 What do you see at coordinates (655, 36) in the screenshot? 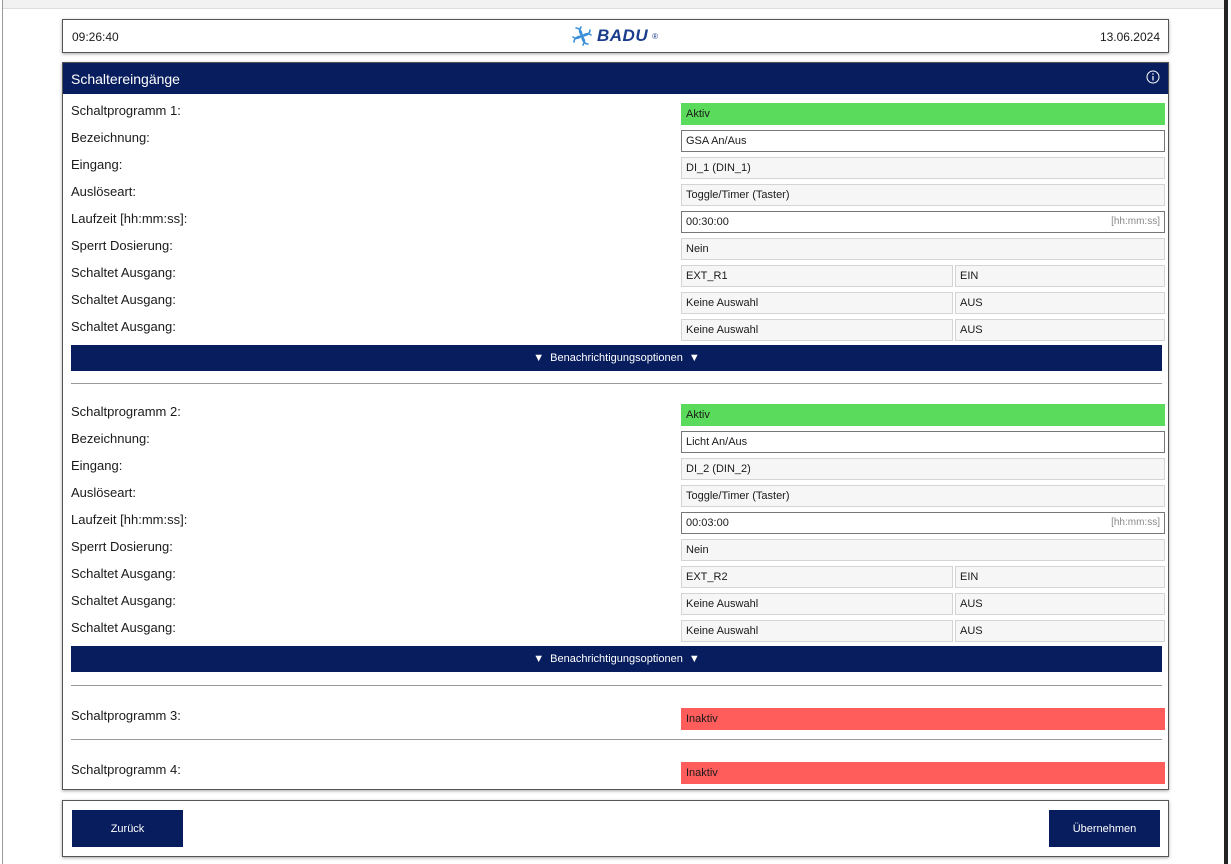
I see `logo-registered-mark: ®` at bounding box center [655, 36].